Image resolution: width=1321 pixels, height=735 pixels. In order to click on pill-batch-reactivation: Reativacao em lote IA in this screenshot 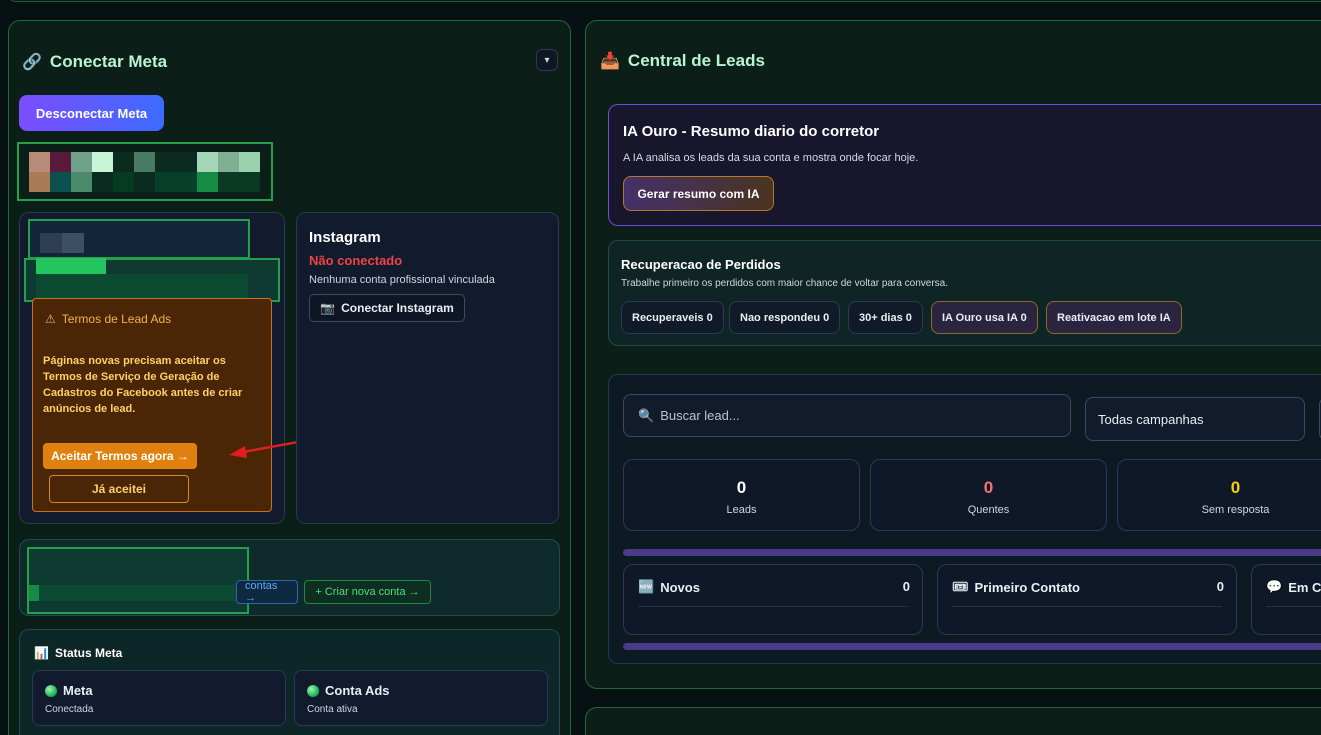, I will do `click(1114, 317)`.